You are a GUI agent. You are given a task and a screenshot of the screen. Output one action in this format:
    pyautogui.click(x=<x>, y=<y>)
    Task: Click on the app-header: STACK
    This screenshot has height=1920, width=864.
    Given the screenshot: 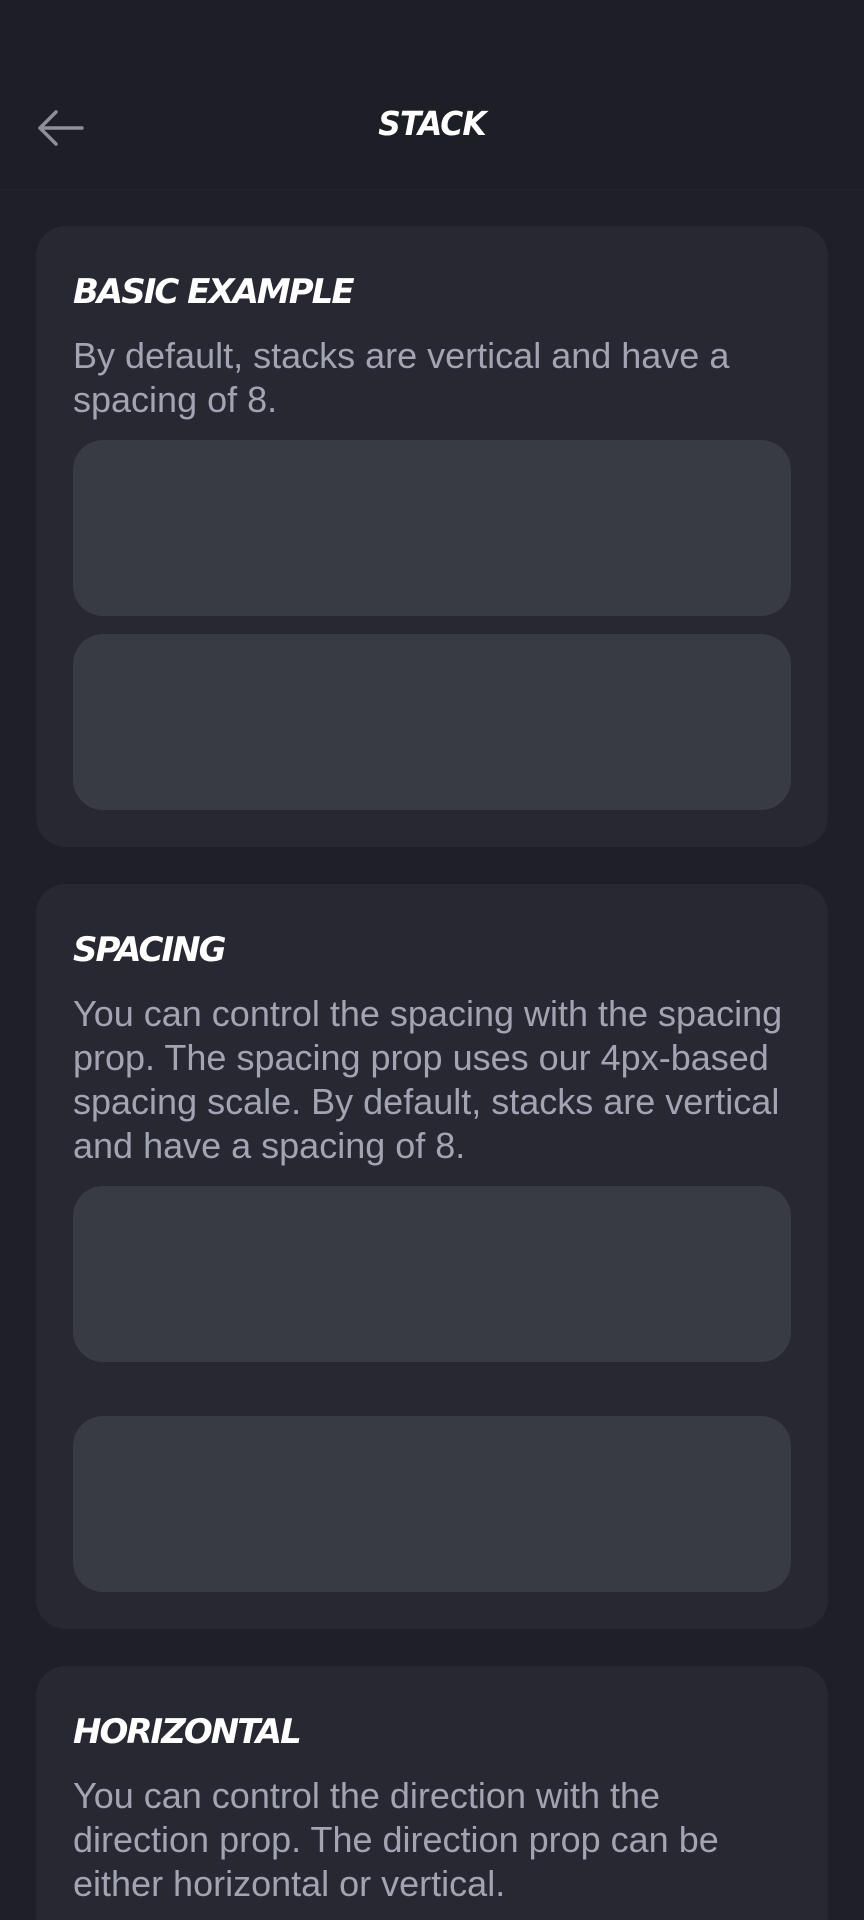 What is the action you would take?
    pyautogui.click(x=432, y=95)
    